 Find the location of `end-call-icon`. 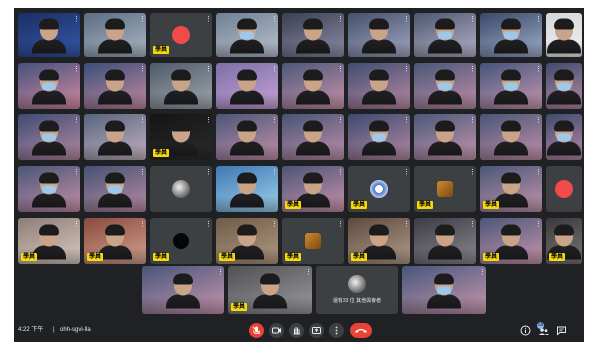

end-call-icon is located at coordinates (361, 330).